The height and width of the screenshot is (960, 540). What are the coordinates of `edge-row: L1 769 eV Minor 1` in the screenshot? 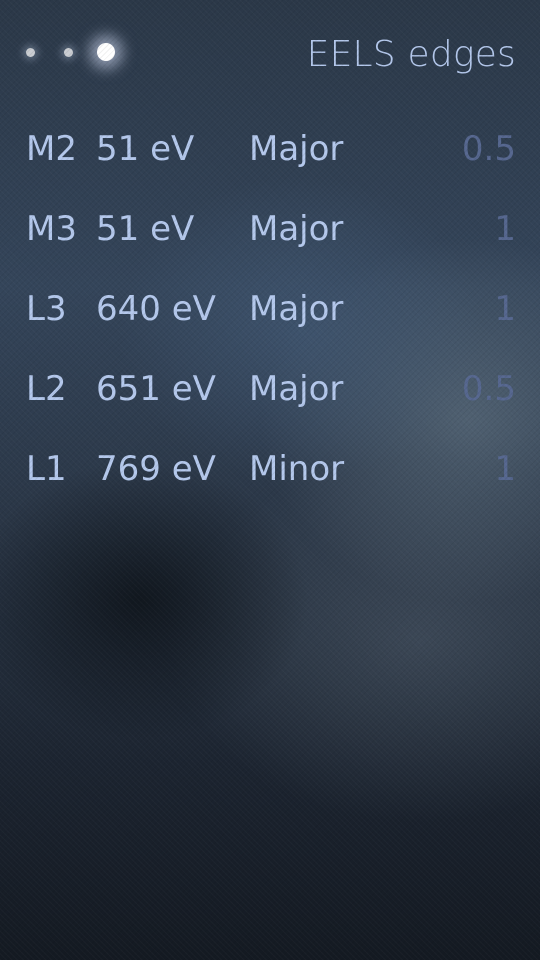 It's located at (270, 471).